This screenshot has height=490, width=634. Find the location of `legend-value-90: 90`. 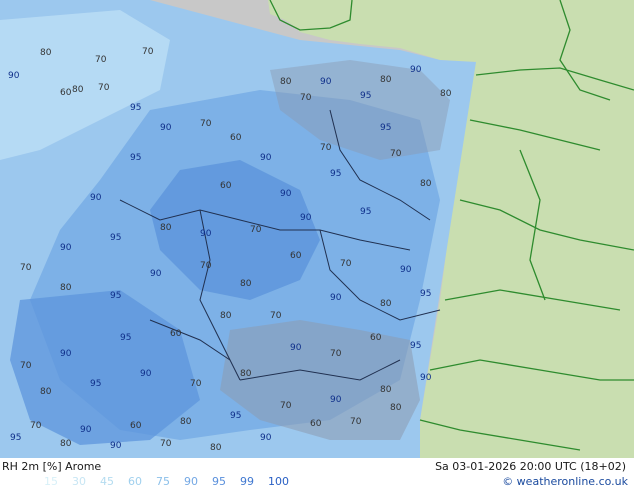

legend-value-90: 90 is located at coordinates (191, 481).